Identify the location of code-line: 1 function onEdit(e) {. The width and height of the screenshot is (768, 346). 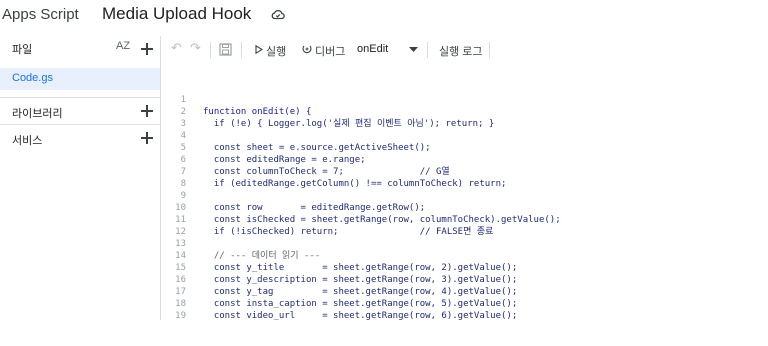
(464, 99).